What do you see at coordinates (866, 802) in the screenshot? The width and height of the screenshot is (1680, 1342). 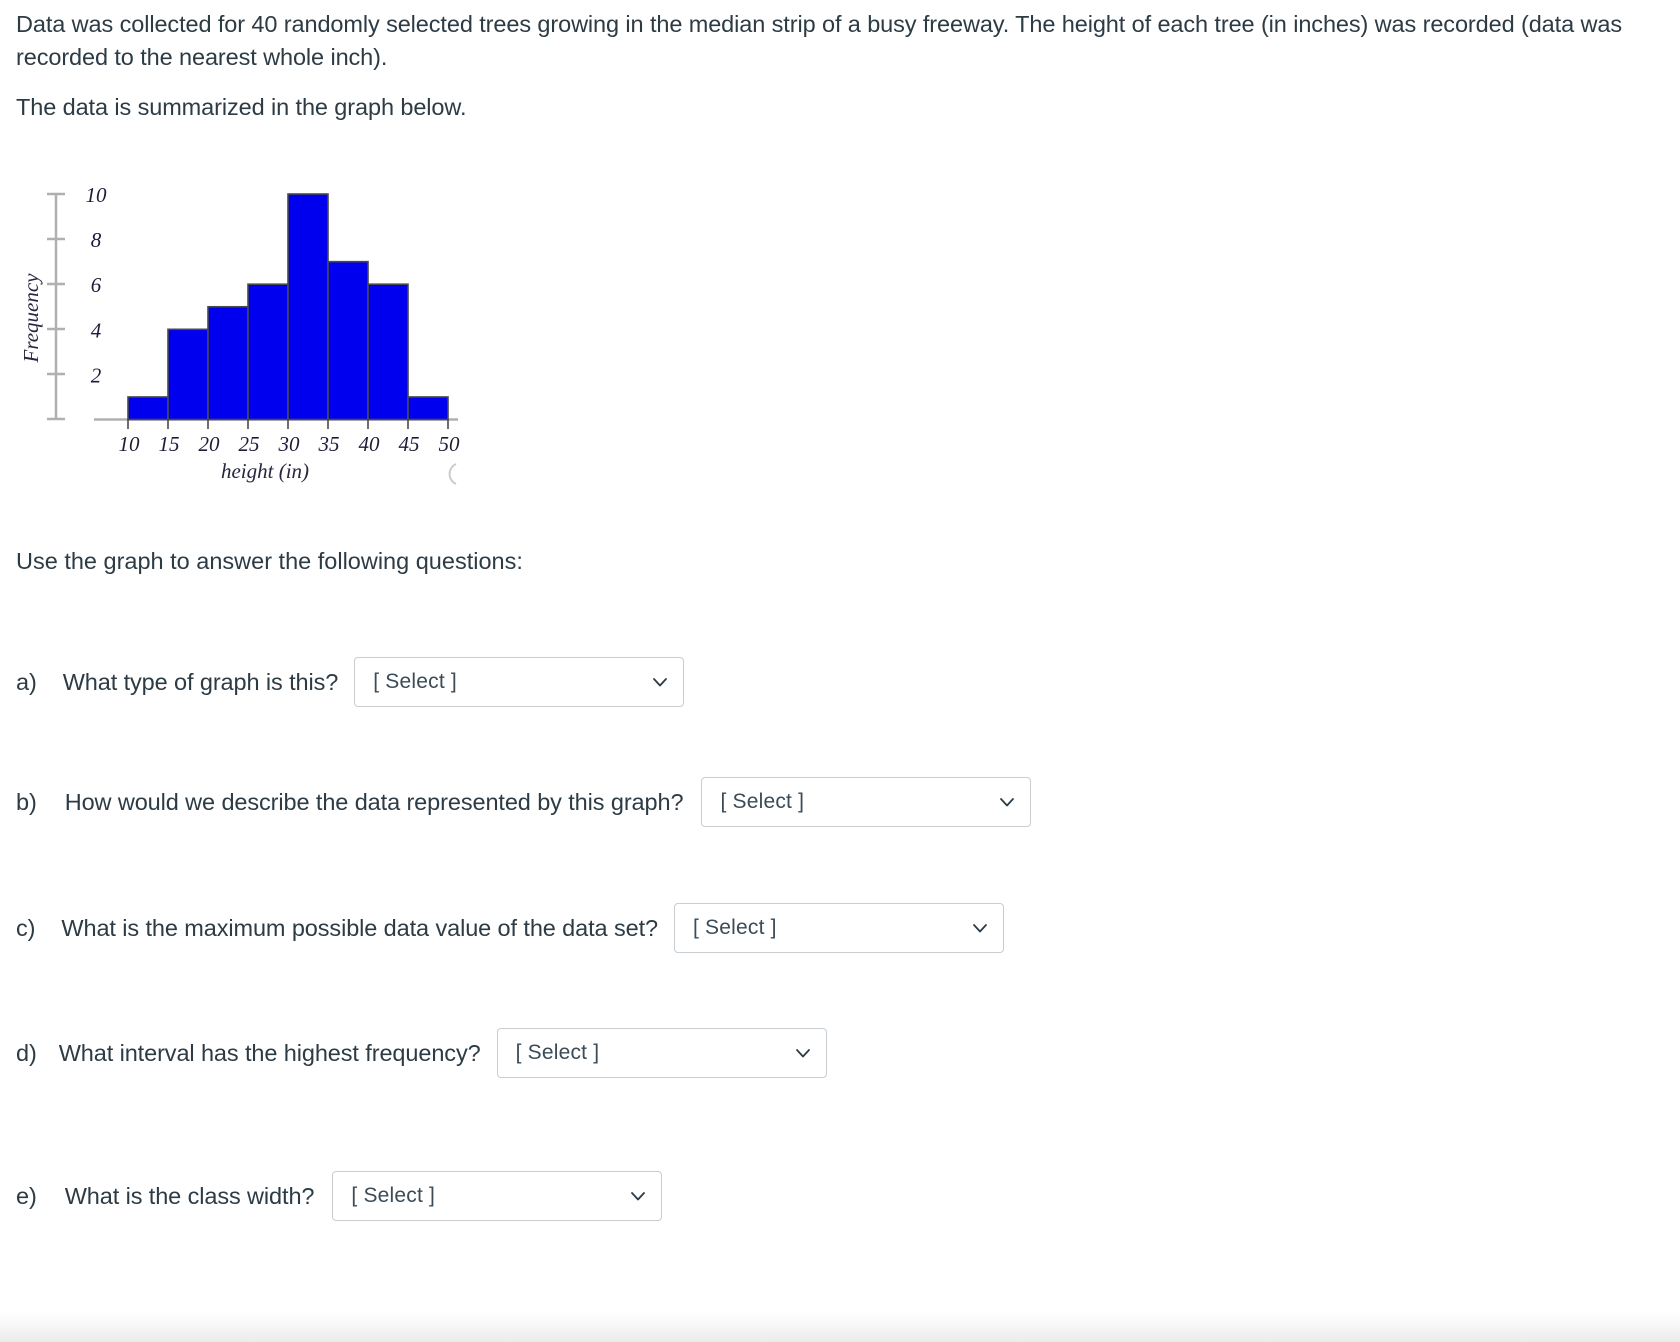 I see `select-question-b: [ Select ]` at bounding box center [866, 802].